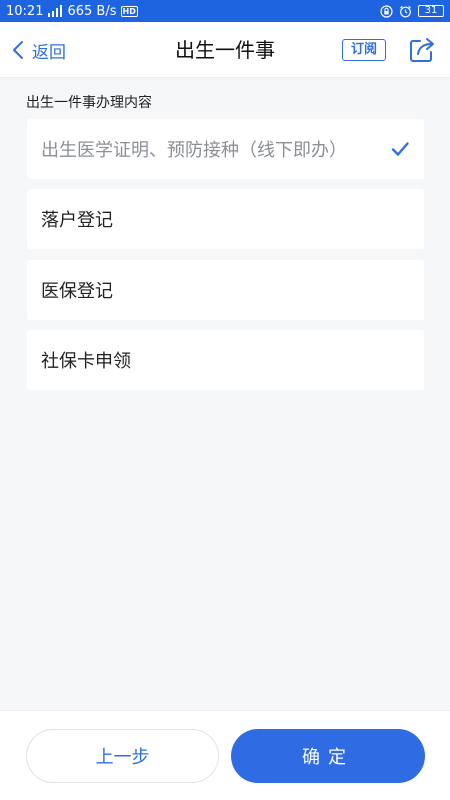 This screenshot has width=450, height=800. Describe the element at coordinates (49, 52) in the screenshot. I see `back-label: 返回` at that location.